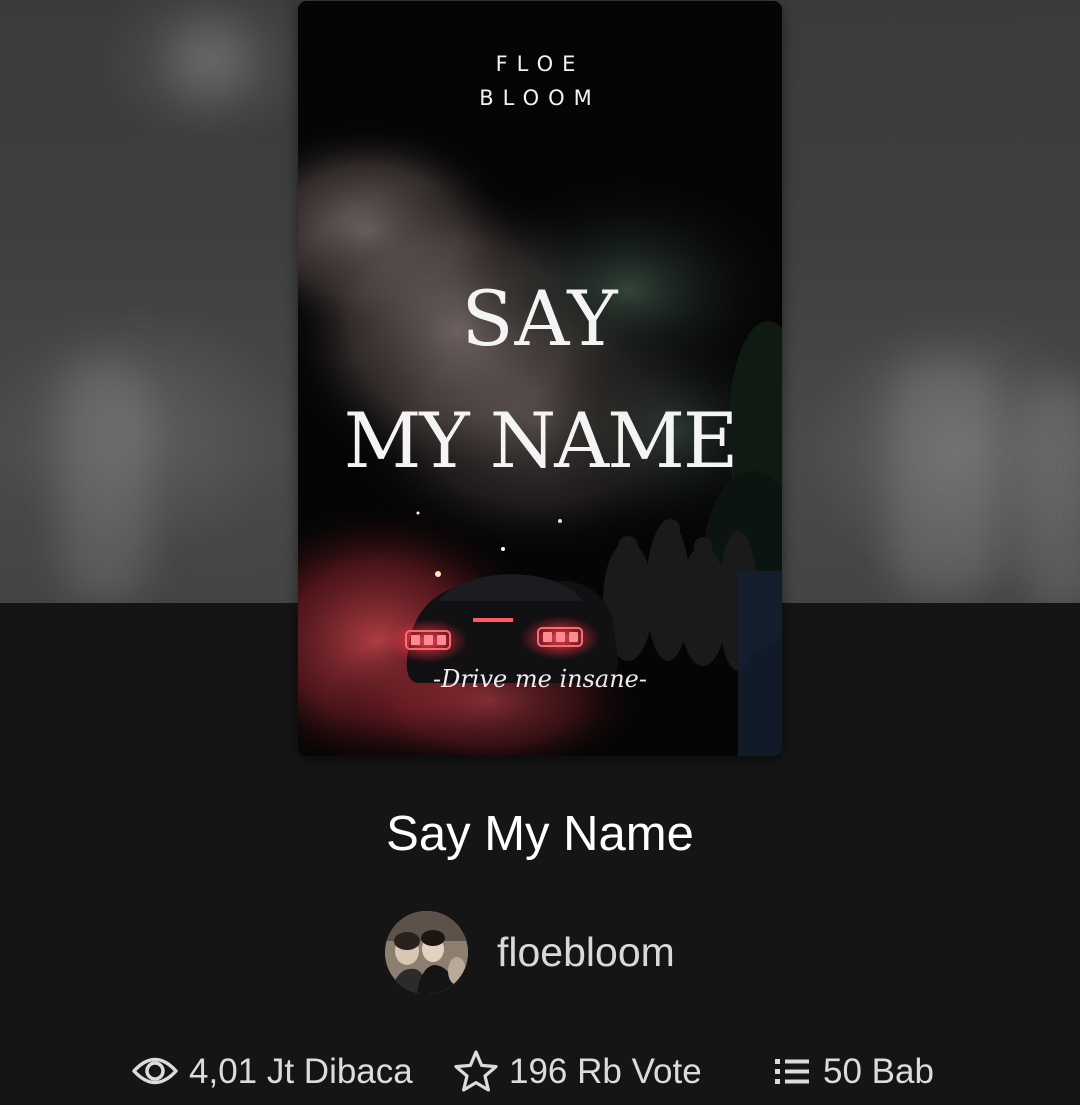 The height and width of the screenshot is (1105, 1080). Describe the element at coordinates (541, 440) in the screenshot. I see `cover-title-line2: MY NAME` at that location.